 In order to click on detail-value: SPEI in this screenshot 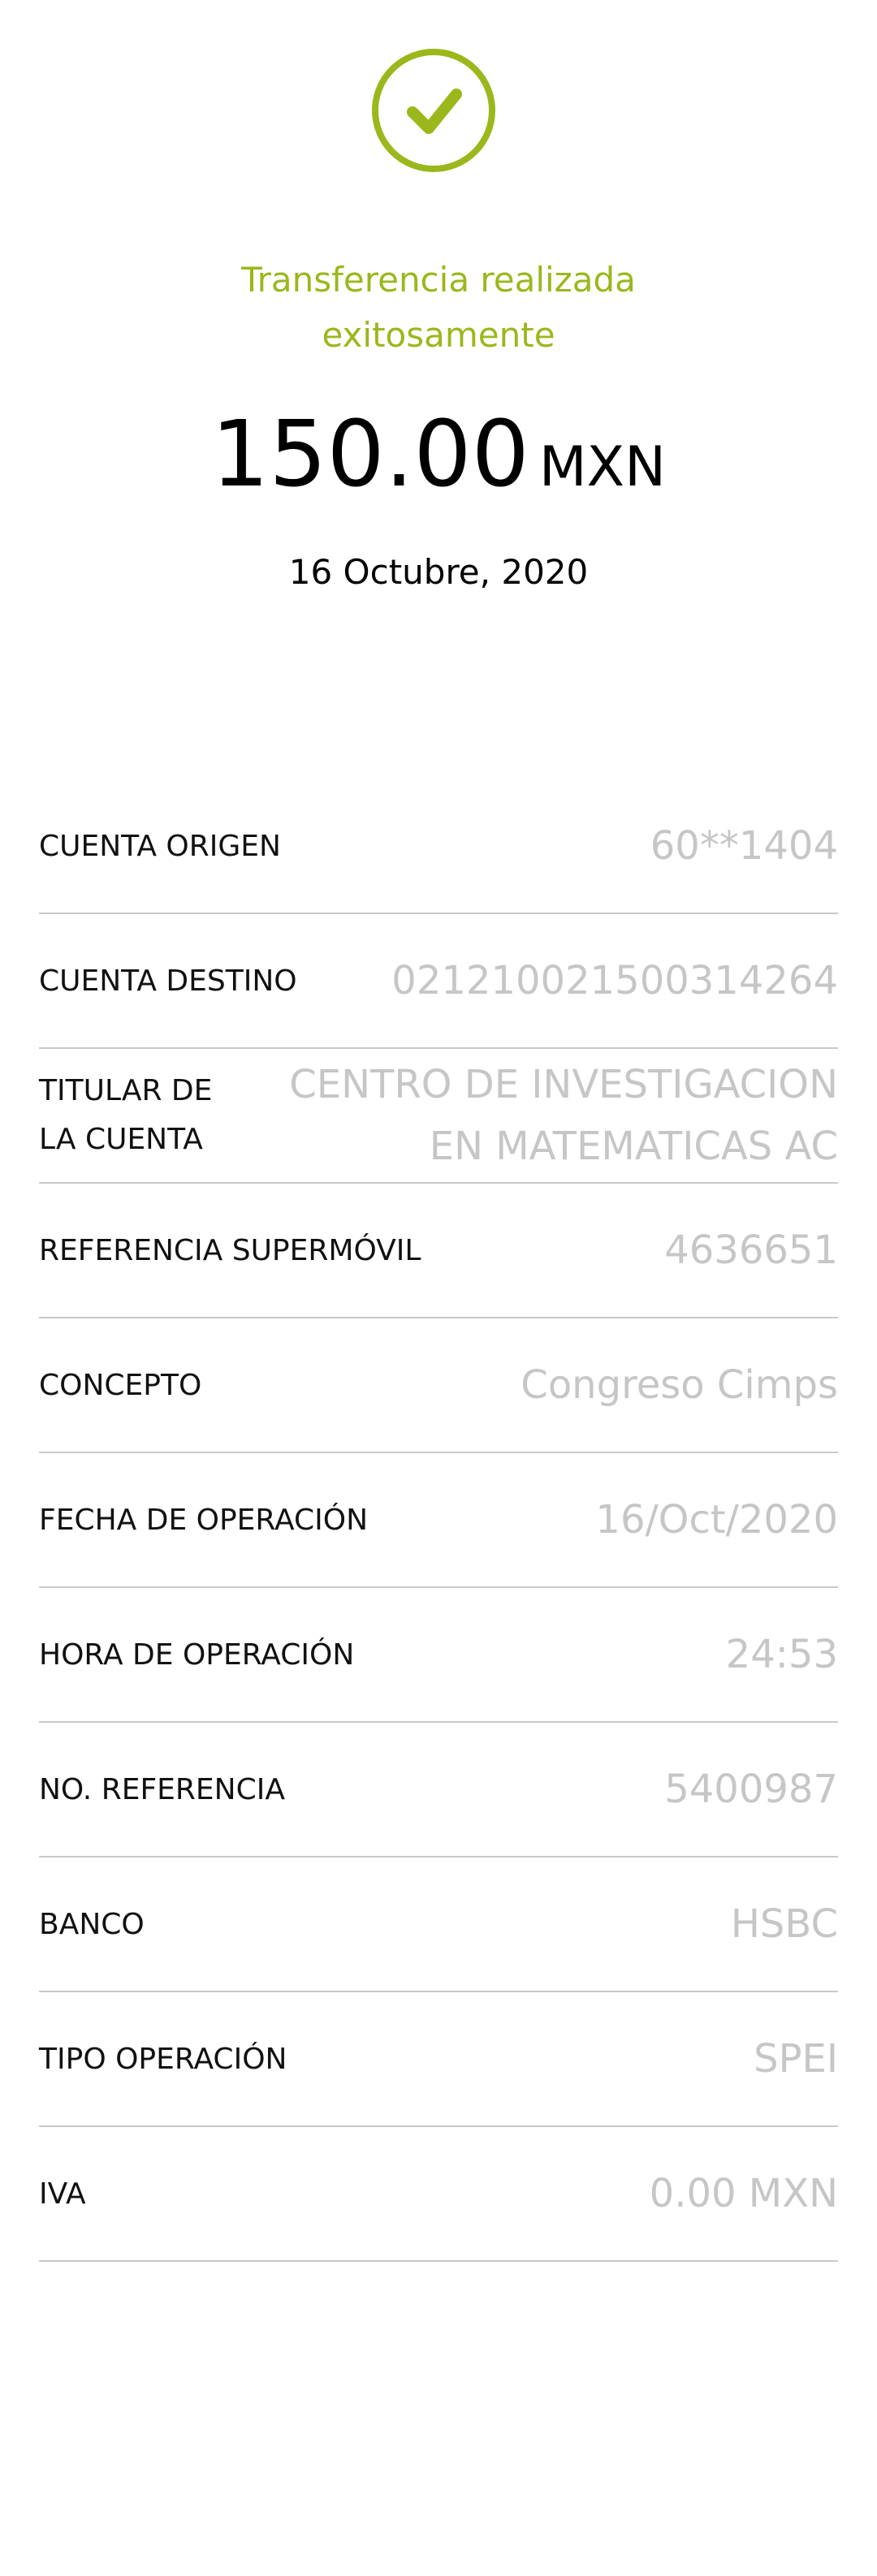, I will do `click(796, 2059)`.